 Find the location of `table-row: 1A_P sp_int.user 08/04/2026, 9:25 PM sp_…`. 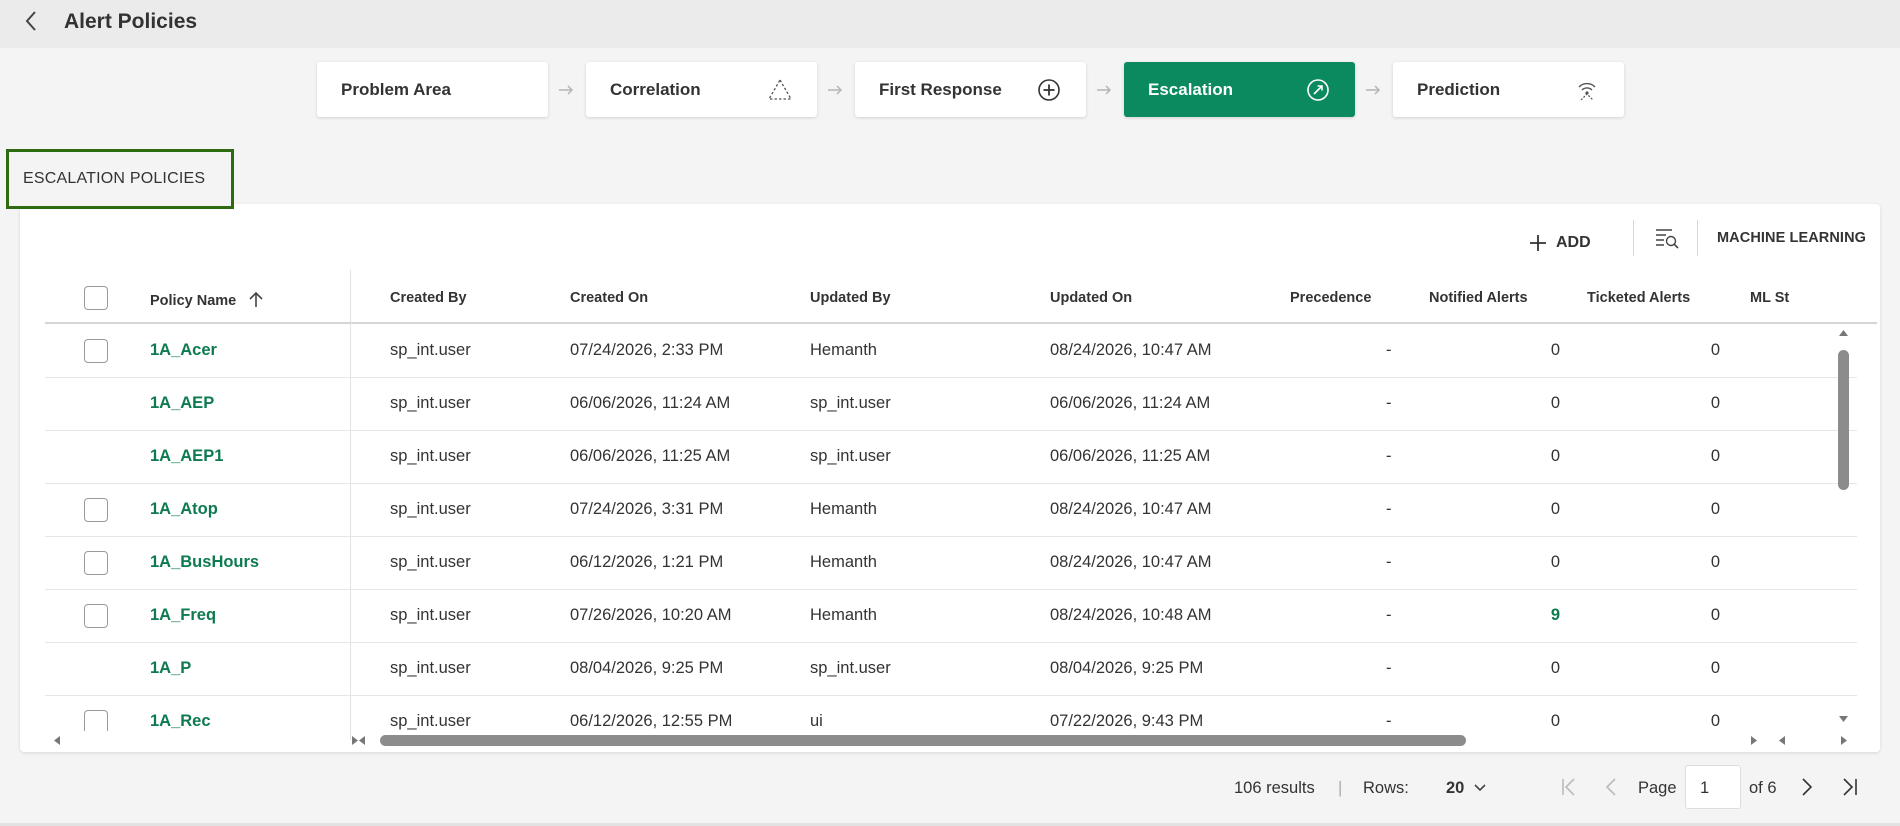

table-row: 1A_P sp_int.user 08/04/2026, 9:25 PM sp_… is located at coordinates (951, 669).